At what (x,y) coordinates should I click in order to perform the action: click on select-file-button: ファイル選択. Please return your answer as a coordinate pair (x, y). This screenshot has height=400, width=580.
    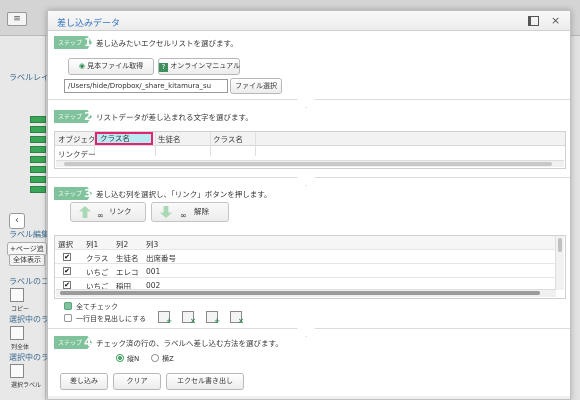
    Looking at the image, I should click on (256, 86).